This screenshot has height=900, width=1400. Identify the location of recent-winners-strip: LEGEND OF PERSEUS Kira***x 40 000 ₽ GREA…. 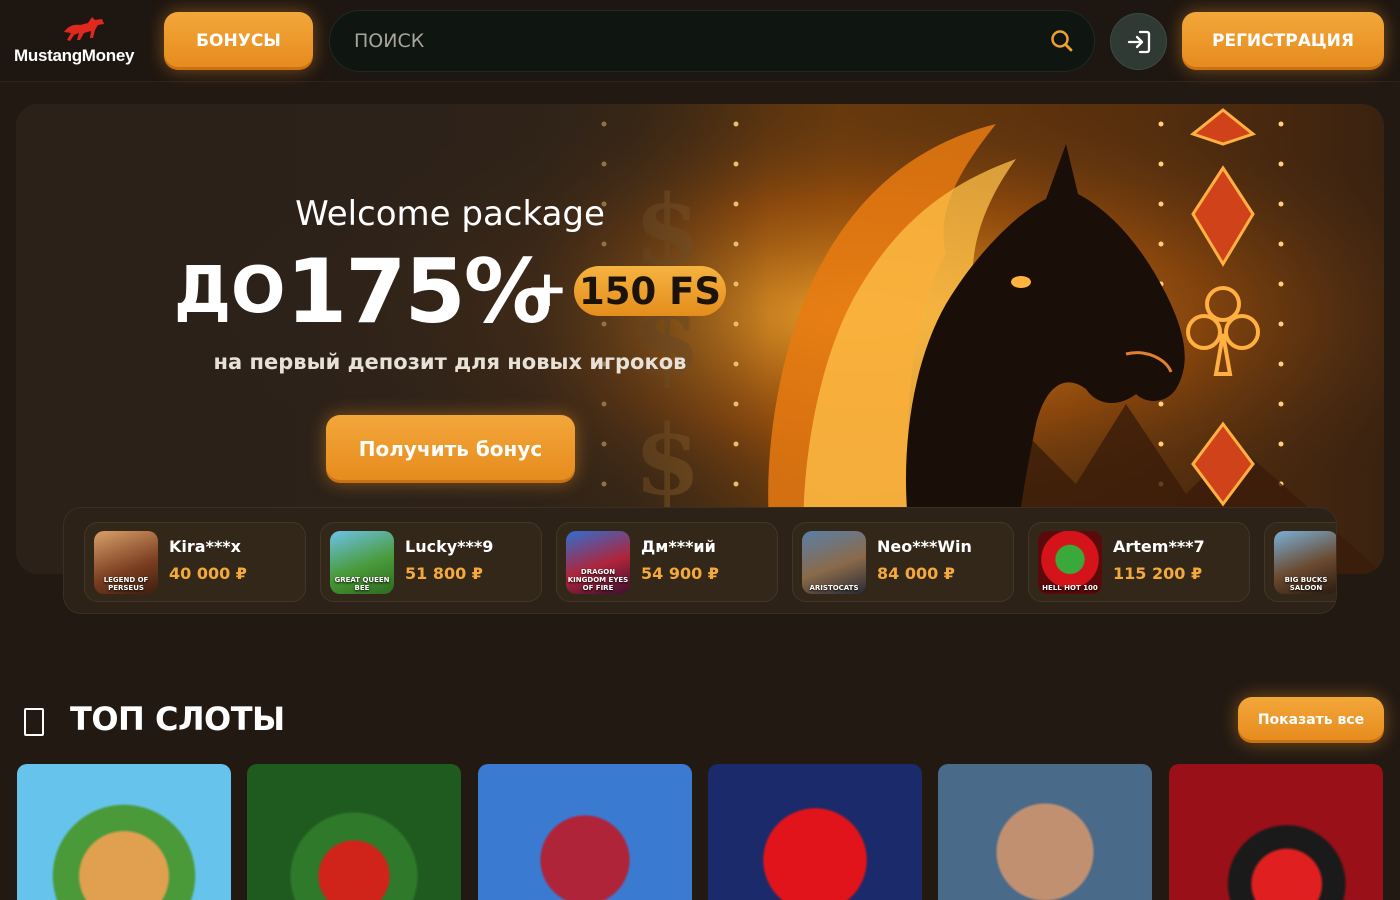
(700, 560).